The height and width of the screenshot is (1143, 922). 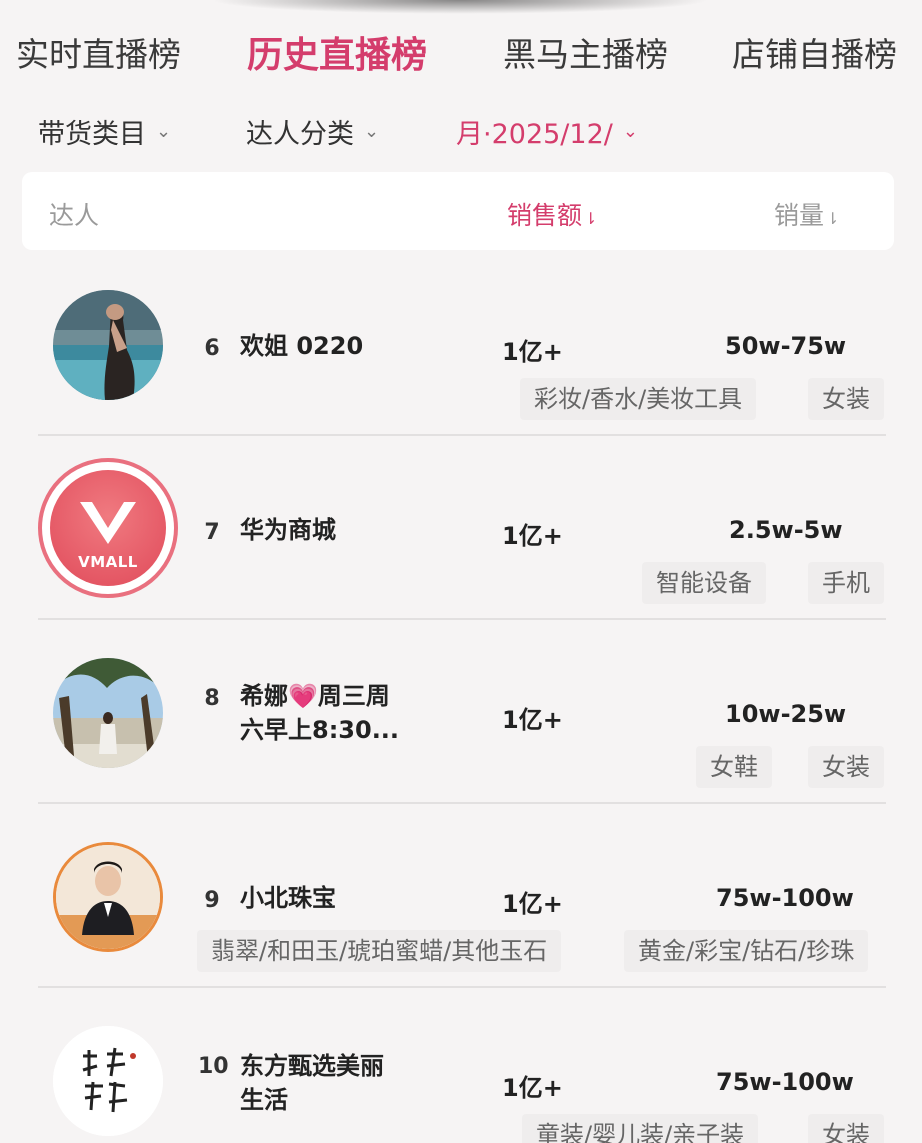 I want to click on category-tag: 童装/婴儿装/亲子装, so click(x=640, y=1128).